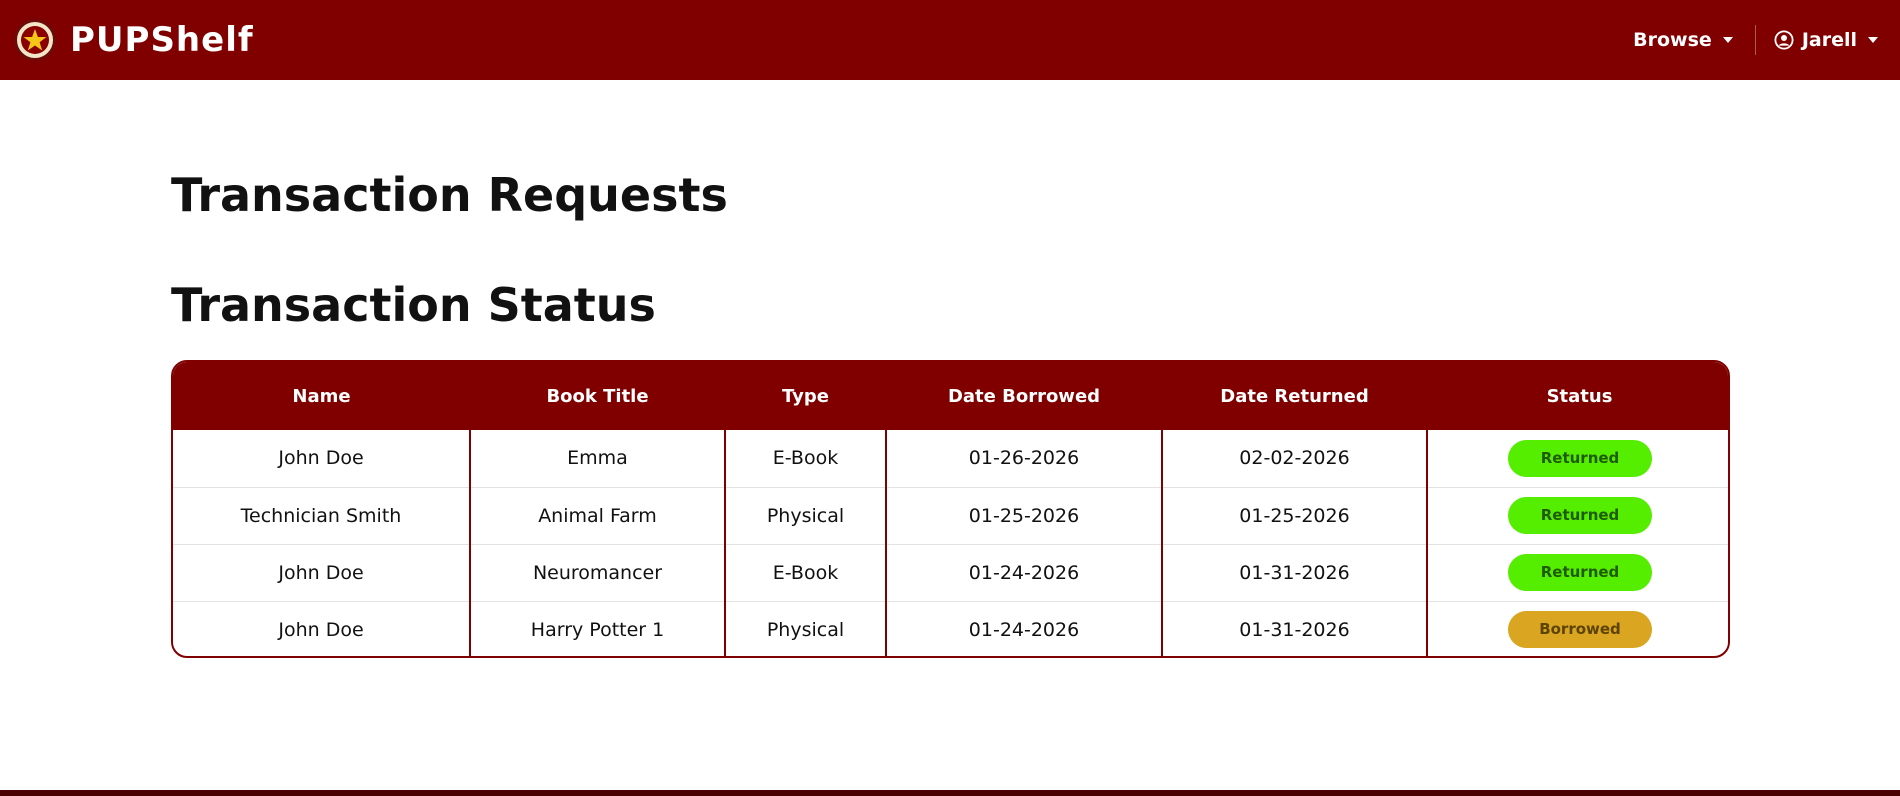 The width and height of the screenshot is (1900, 796). What do you see at coordinates (1294, 396) in the screenshot?
I see `column-header-date-returned: Date Returned` at bounding box center [1294, 396].